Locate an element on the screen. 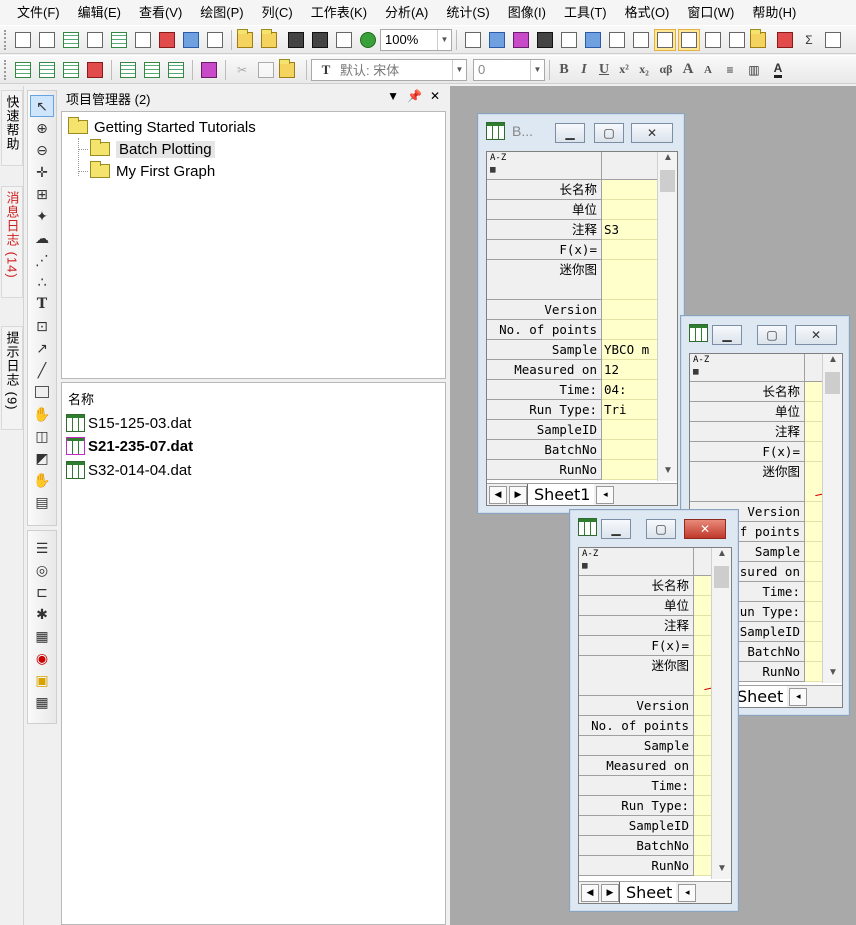 This screenshot has width=856, height=925. column-x-icon is located at coordinates (23, 70).